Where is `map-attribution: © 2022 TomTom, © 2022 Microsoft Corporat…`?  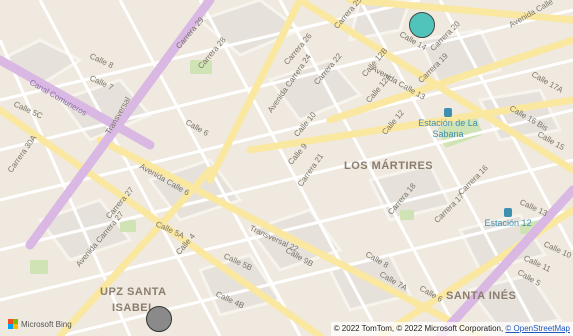 map-attribution: © 2022 TomTom, © 2022 Microsoft Corporat… is located at coordinates (451, 329).